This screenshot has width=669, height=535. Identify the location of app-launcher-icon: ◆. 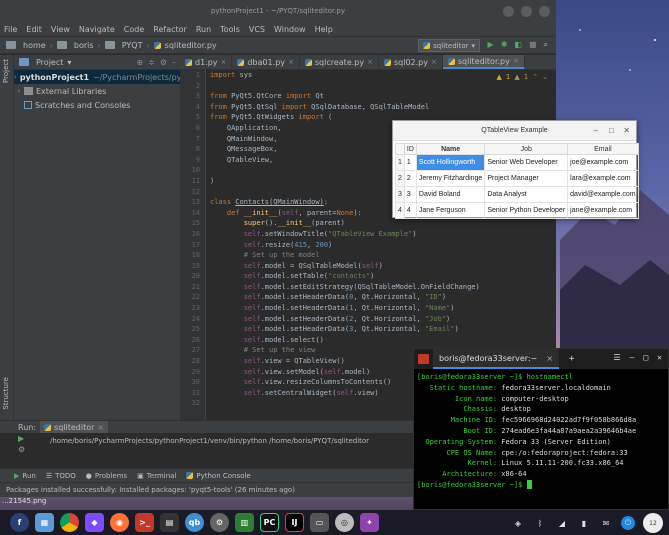
(94, 522).